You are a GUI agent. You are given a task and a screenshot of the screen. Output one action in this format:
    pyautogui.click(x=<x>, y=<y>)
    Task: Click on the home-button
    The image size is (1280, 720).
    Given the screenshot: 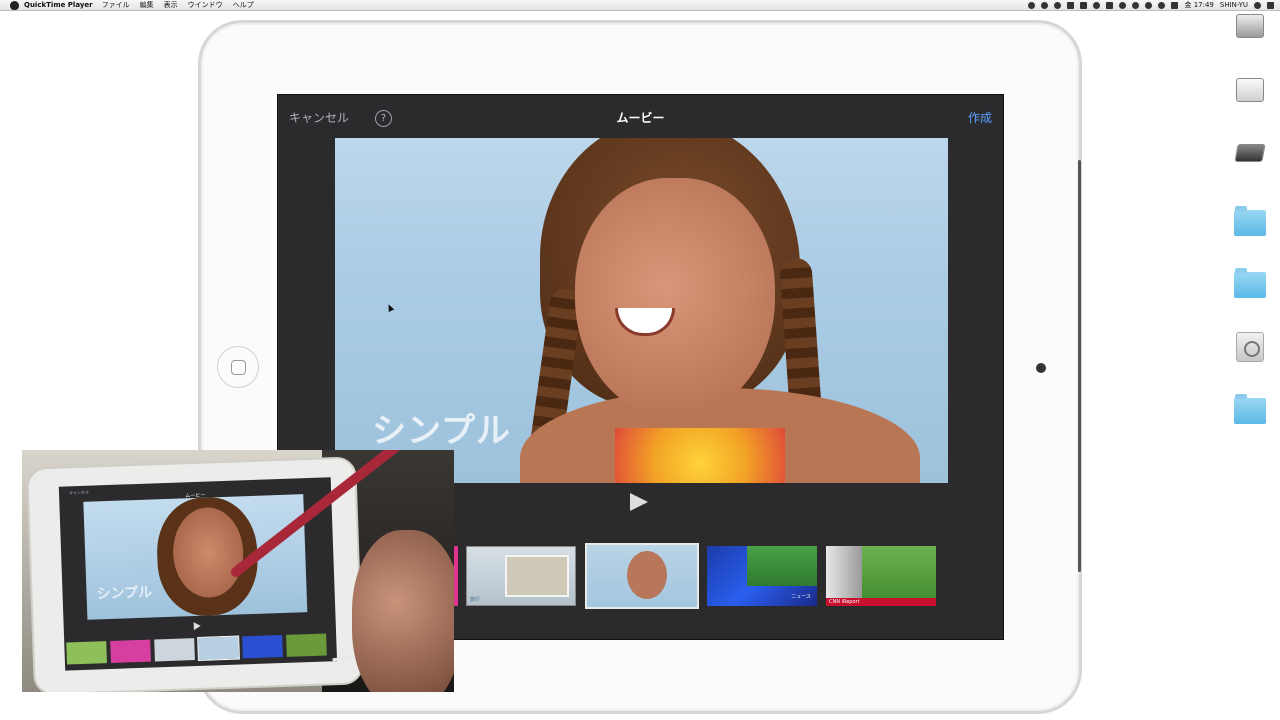 What is the action you would take?
    pyautogui.click(x=238, y=367)
    